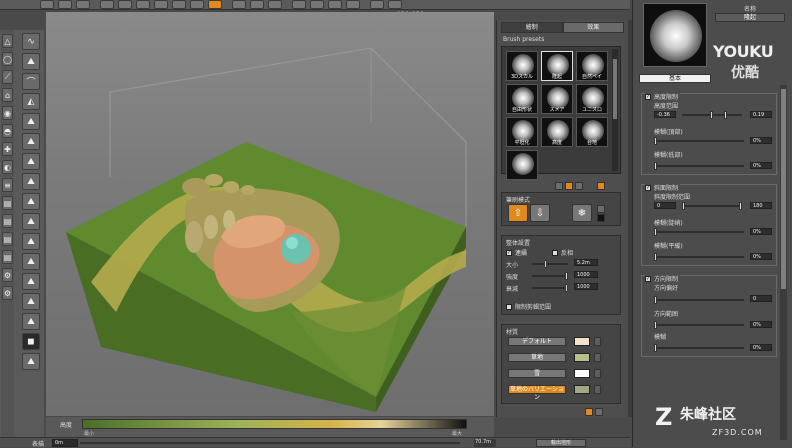 Image resolution: width=792 pixels, height=448 pixels. What do you see at coordinates (582, 213) in the screenshot?
I see `snowflake-icon: ❄` at bounding box center [582, 213].